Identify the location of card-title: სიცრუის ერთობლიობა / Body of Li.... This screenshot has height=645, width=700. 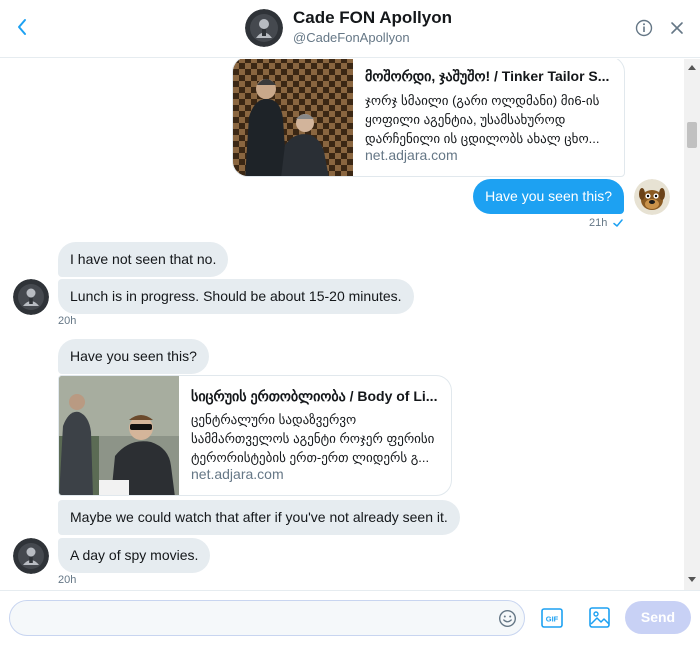
(314, 396).